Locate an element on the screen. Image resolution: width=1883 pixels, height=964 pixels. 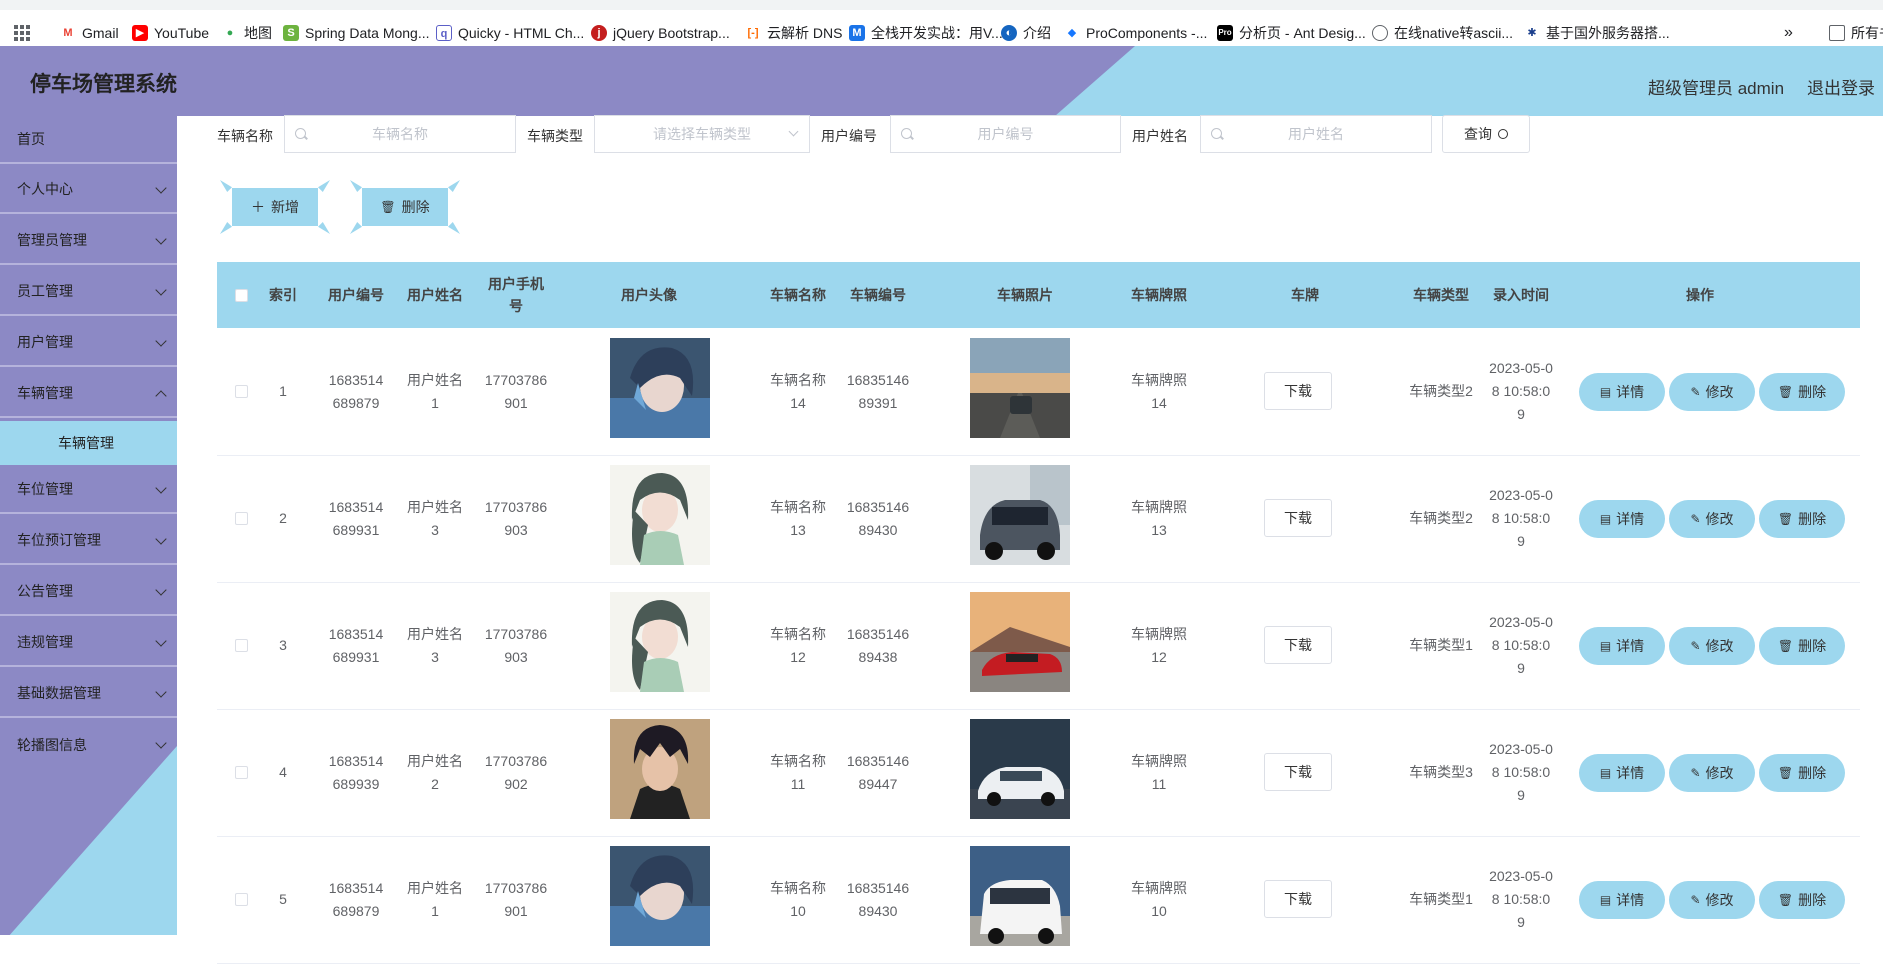
th-avatar: 用户头像 is located at coordinates (649, 295).